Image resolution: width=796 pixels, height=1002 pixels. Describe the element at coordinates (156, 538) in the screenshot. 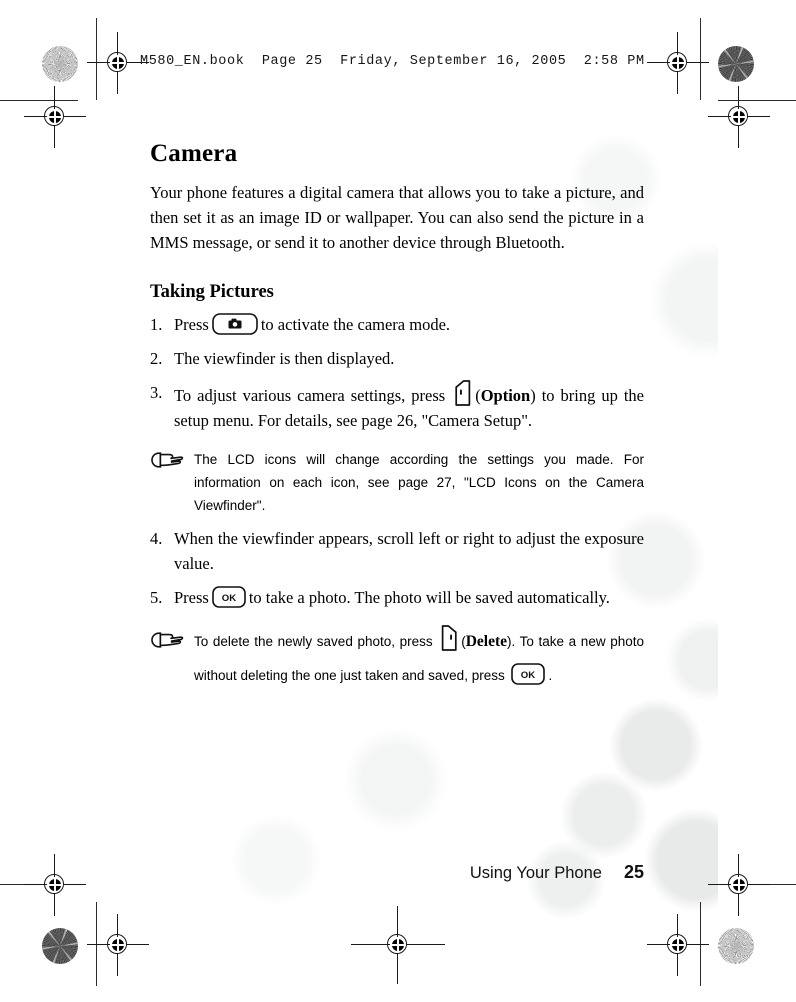

I see `step-4-number: 4.` at that location.